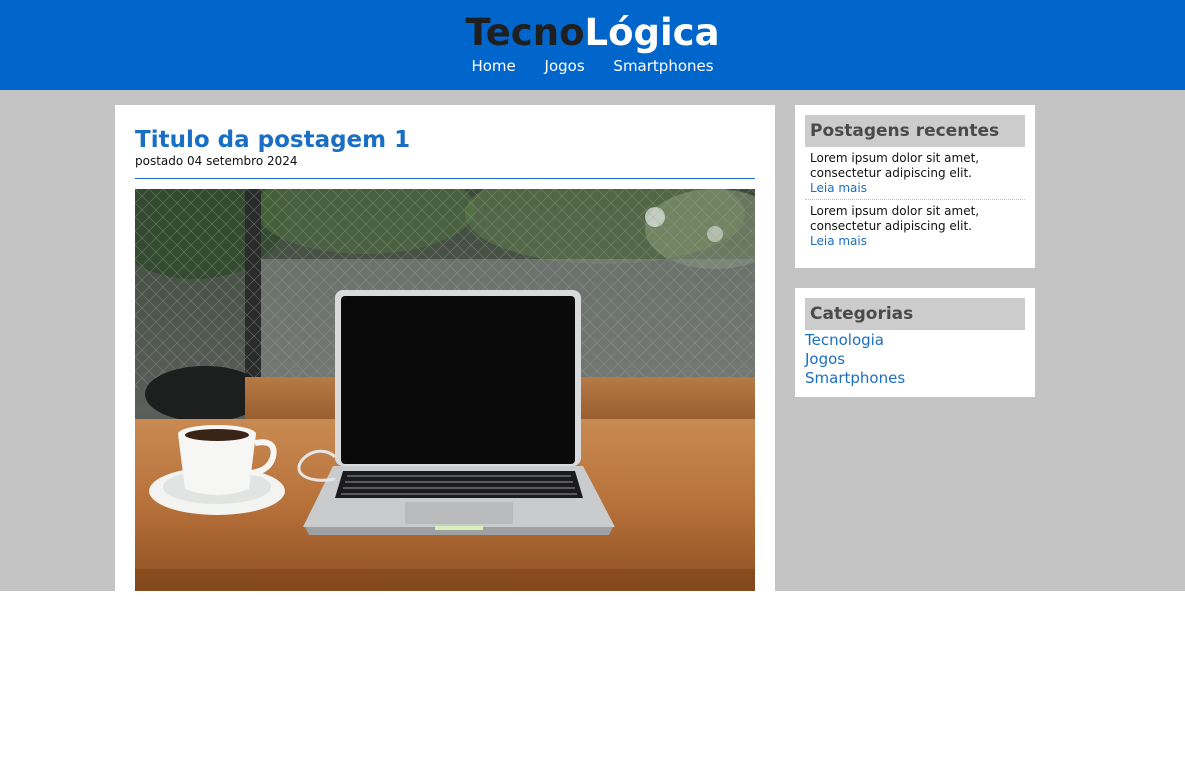 The height and width of the screenshot is (762, 1185). I want to click on nav-item-smartphones: Smartphones, so click(663, 66).